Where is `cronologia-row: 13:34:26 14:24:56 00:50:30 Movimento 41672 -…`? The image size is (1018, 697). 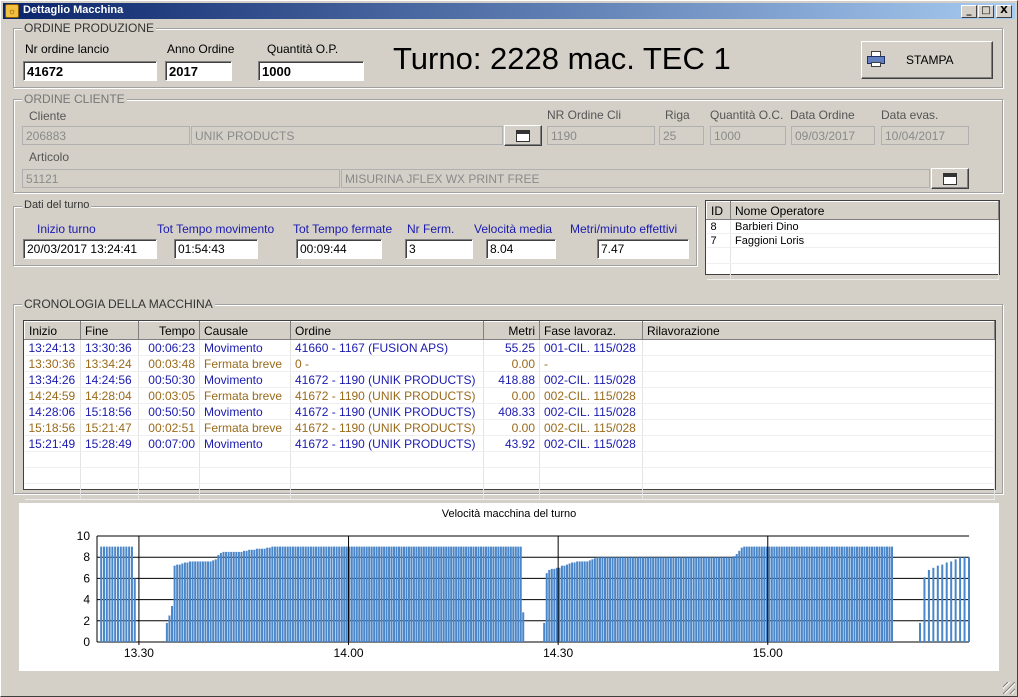
cronologia-row: 13:34:26 14:24:56 00:50:30 Movimento 41672 -… is located at coordinates (509, 379).